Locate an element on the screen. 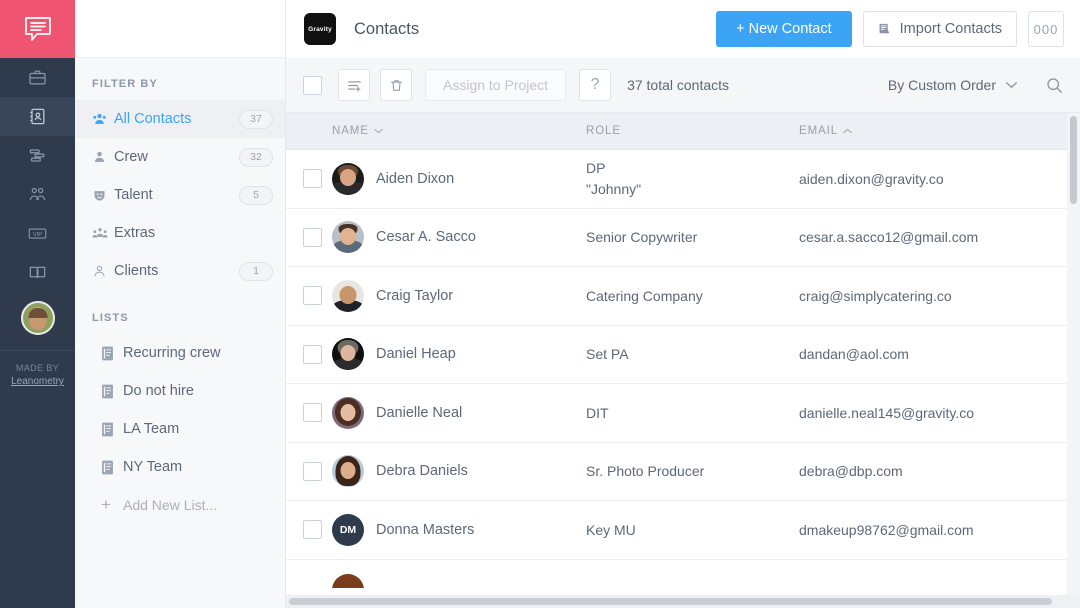  contact-role: DP is located at coordinates (596, 168).